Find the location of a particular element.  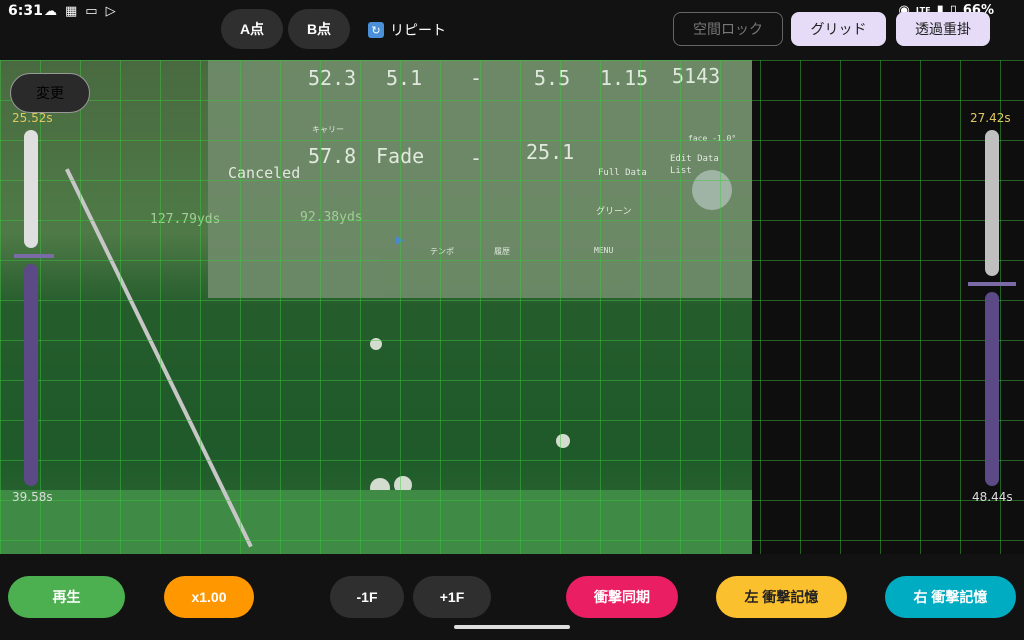

repeat-icon: ↻ is located at coordinates (376, 30).